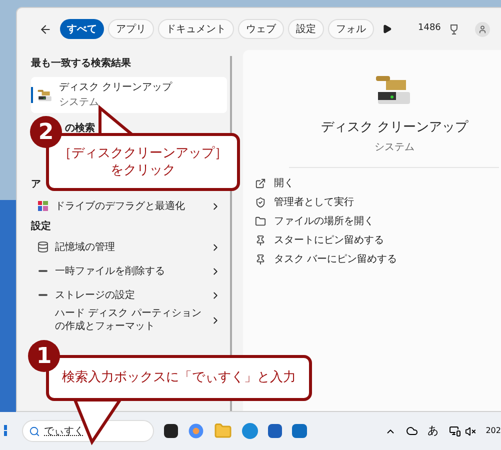 Image resolution: width=501 pixels, height=450 pixels. Describe the element at coordinates (129, 271) in the screenshot. I see `settings-item: 一時ファイルを削除する` at that location.